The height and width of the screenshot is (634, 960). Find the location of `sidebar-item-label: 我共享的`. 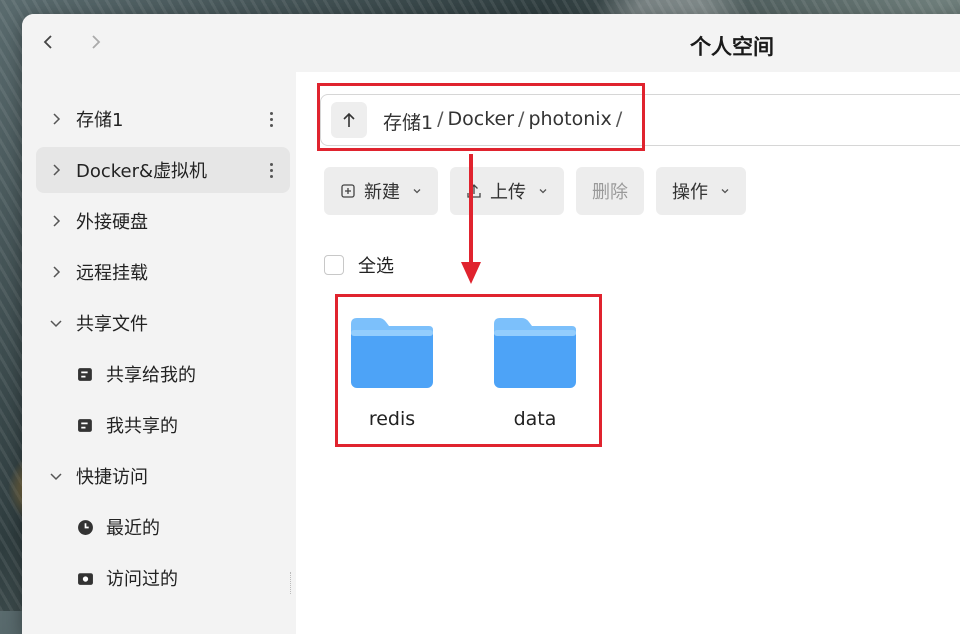

sidebar-item-label: 我共享的 is located at coordinates (142, 426).